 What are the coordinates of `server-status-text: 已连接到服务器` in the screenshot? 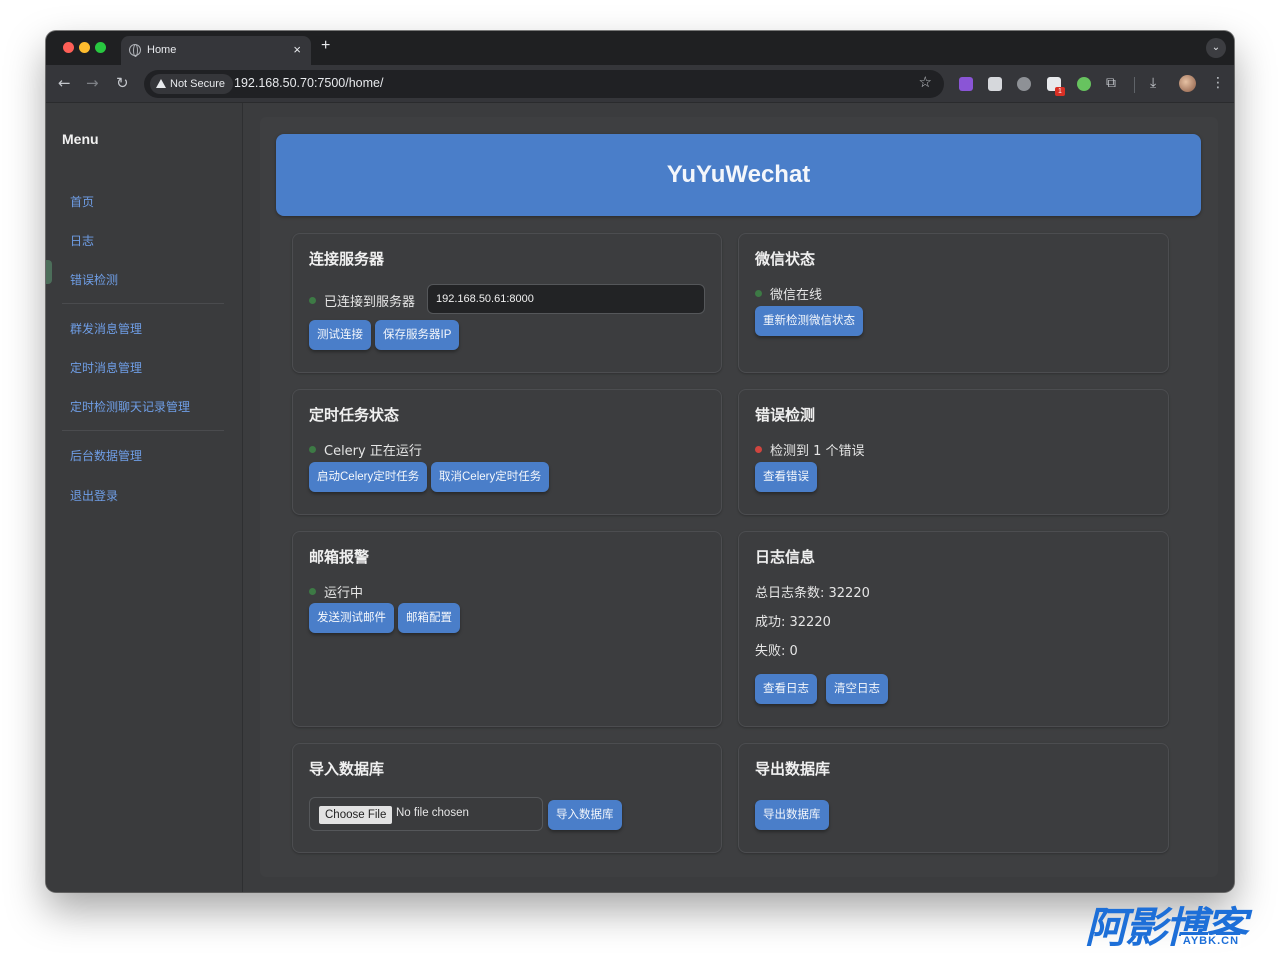 It's located at (370, 302).